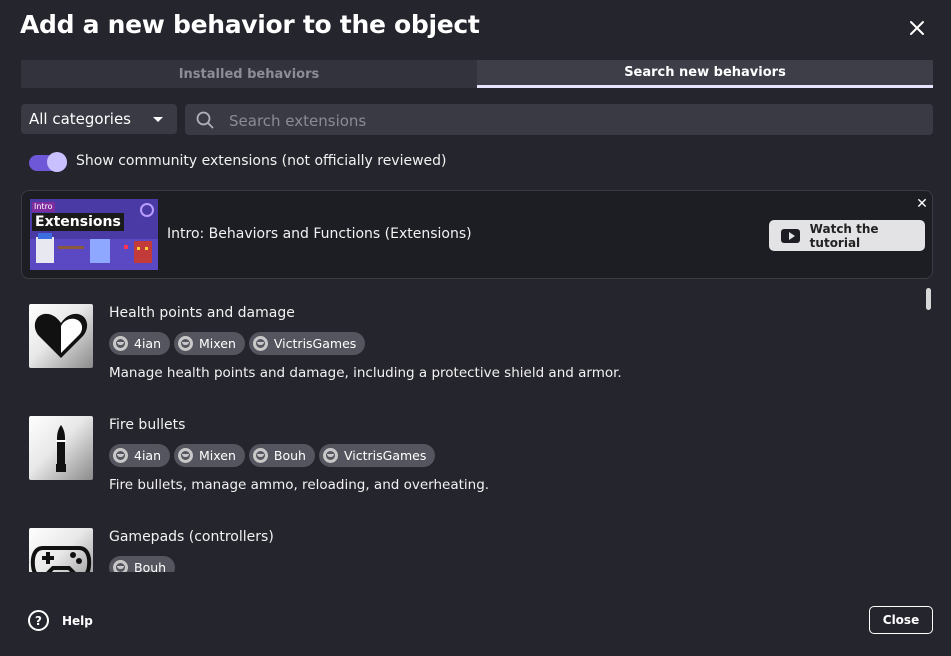 This screenshot has width=951, height=656. I want to click on watch-tutorial-label: Watch the tutorial, so click(844, 235).